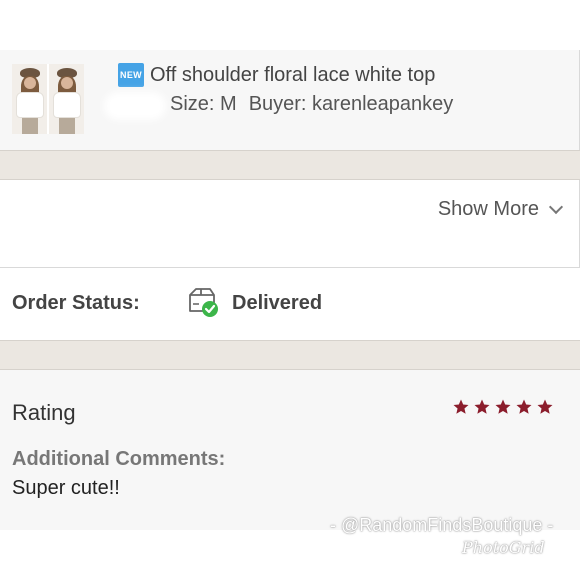  I want to click on delivered-box-icon, so click(203, 302).